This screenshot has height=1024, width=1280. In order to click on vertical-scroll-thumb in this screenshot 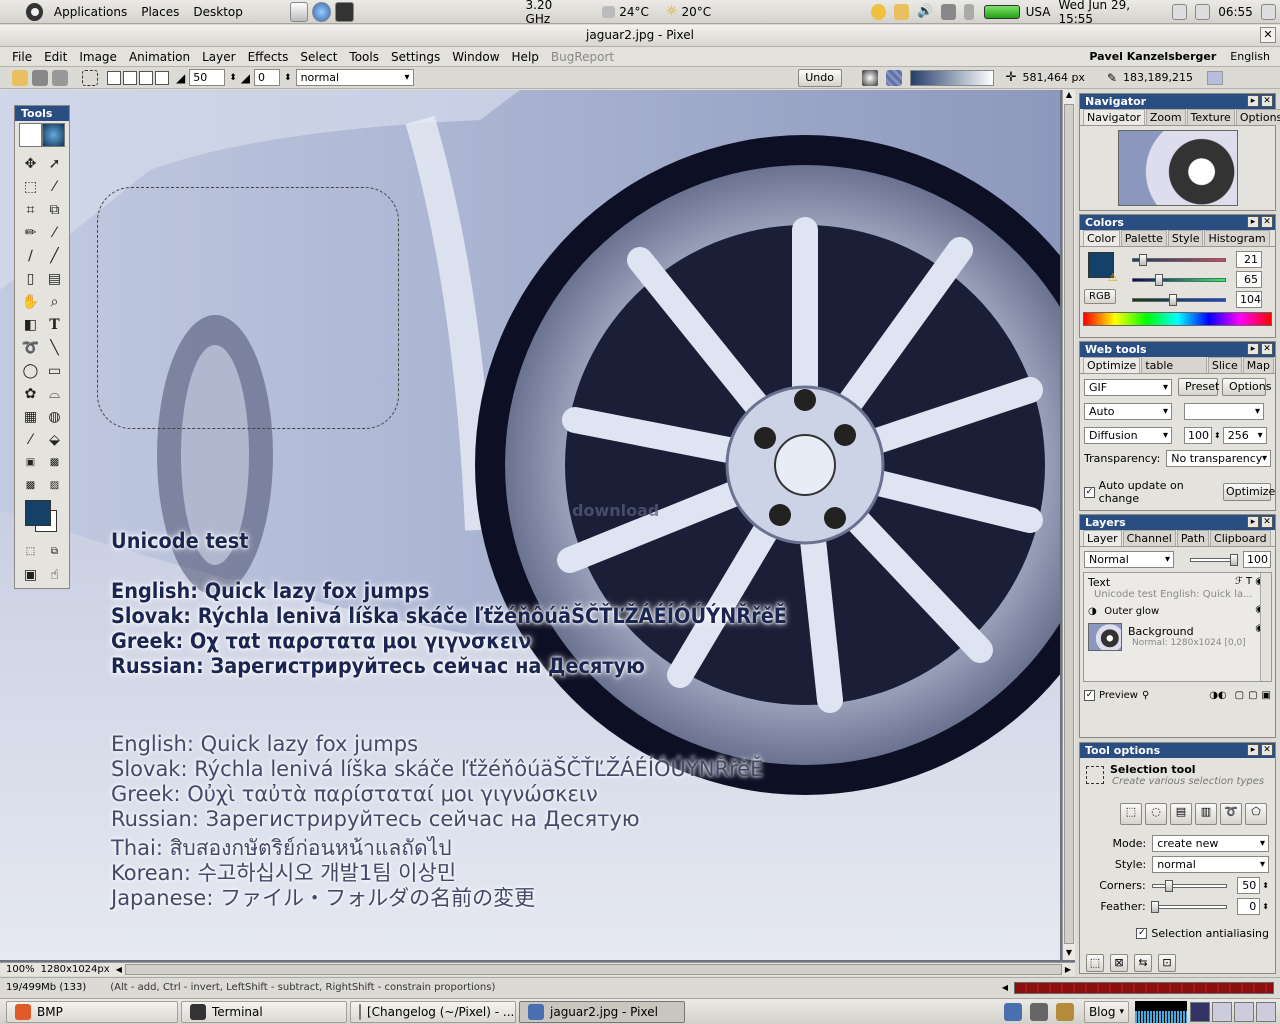, I will do `click(1069, 524)`.